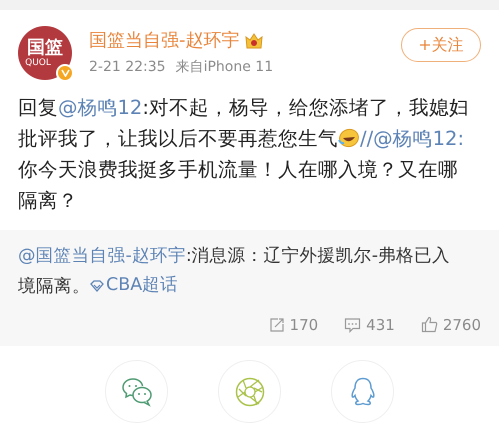 The width and height of the screenshot is (499, 431). What do you see at coordinates (353, 324) in the screenshot?
I see `comment-icon` at bounding box center [353, 324].